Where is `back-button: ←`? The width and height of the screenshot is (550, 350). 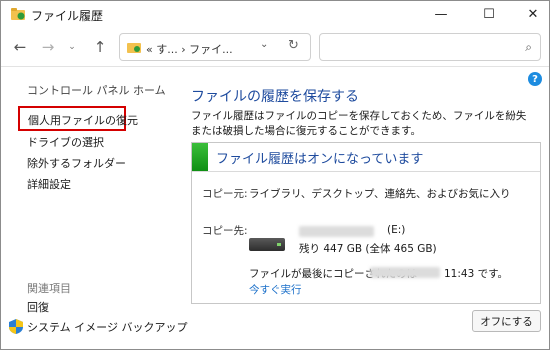 back-button: ← is located at coordinates (20, 47).